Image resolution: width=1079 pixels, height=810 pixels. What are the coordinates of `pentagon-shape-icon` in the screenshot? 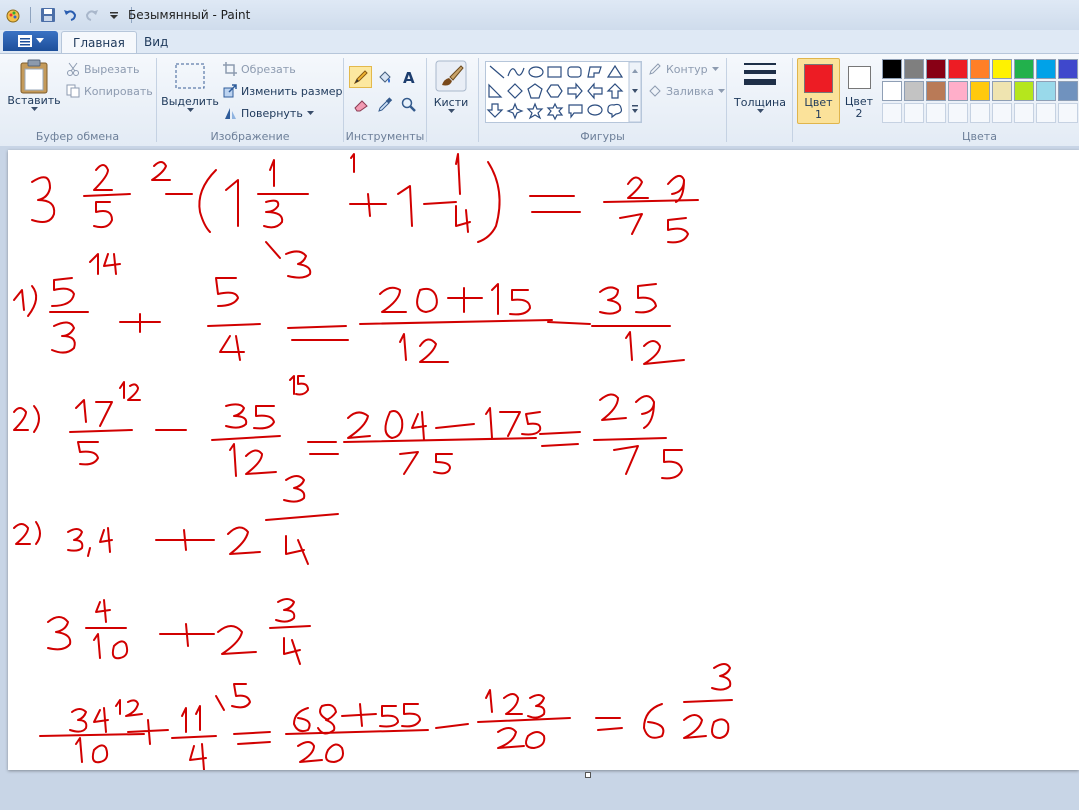 It's located at (535, 91).